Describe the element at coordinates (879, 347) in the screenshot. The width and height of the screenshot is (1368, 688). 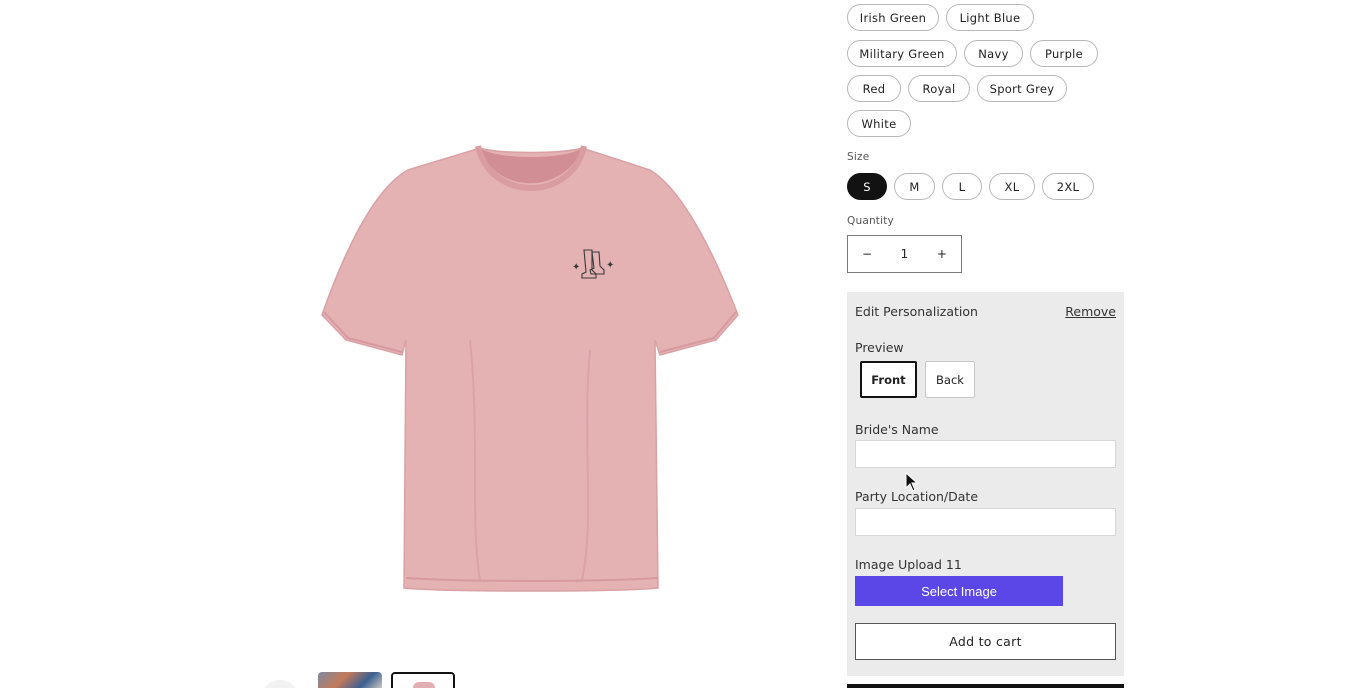
I see `preview-label: Preview` at that location.